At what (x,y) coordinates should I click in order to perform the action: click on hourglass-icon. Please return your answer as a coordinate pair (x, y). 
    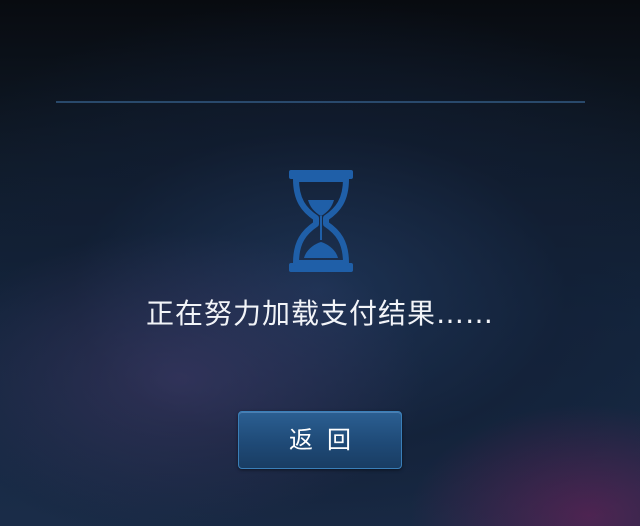
    Looking at the image, I should click on (321, 221).